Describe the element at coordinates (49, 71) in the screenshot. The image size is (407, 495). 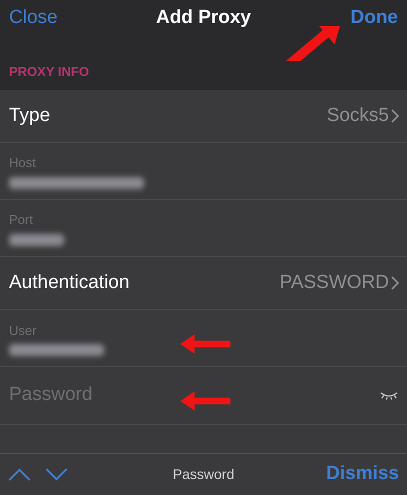
I see `section-header: PROXY INFO` at that location.